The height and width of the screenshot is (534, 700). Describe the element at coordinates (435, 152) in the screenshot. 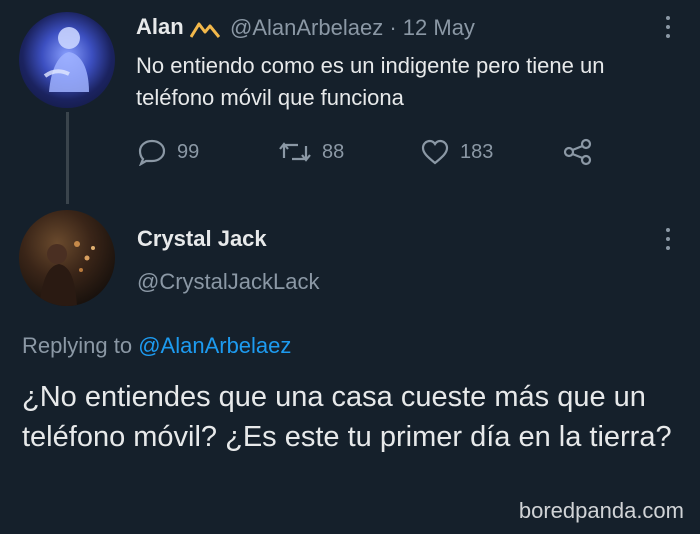

I see `heart-icon` at that location.